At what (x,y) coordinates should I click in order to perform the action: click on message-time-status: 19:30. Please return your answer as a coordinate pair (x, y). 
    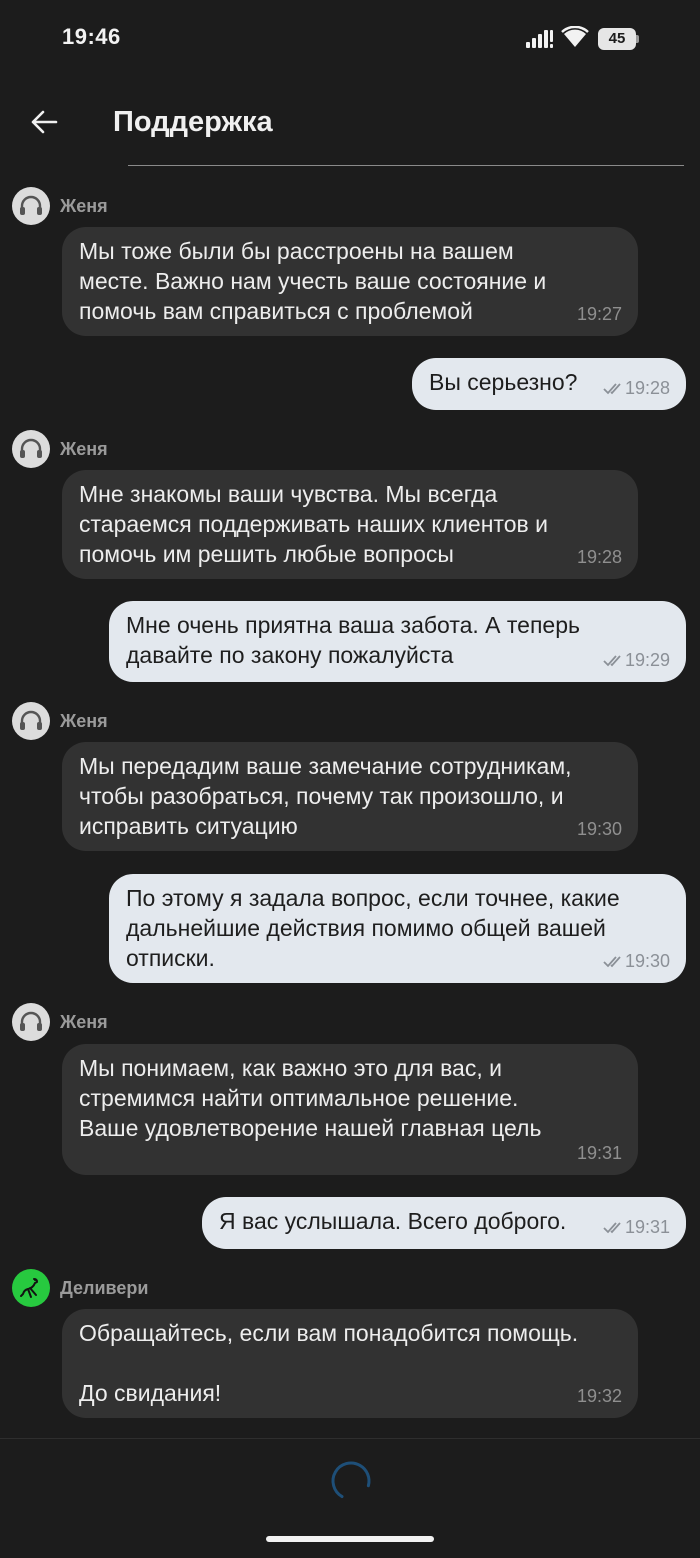
    Looking at the image, I should click on (636, 961).